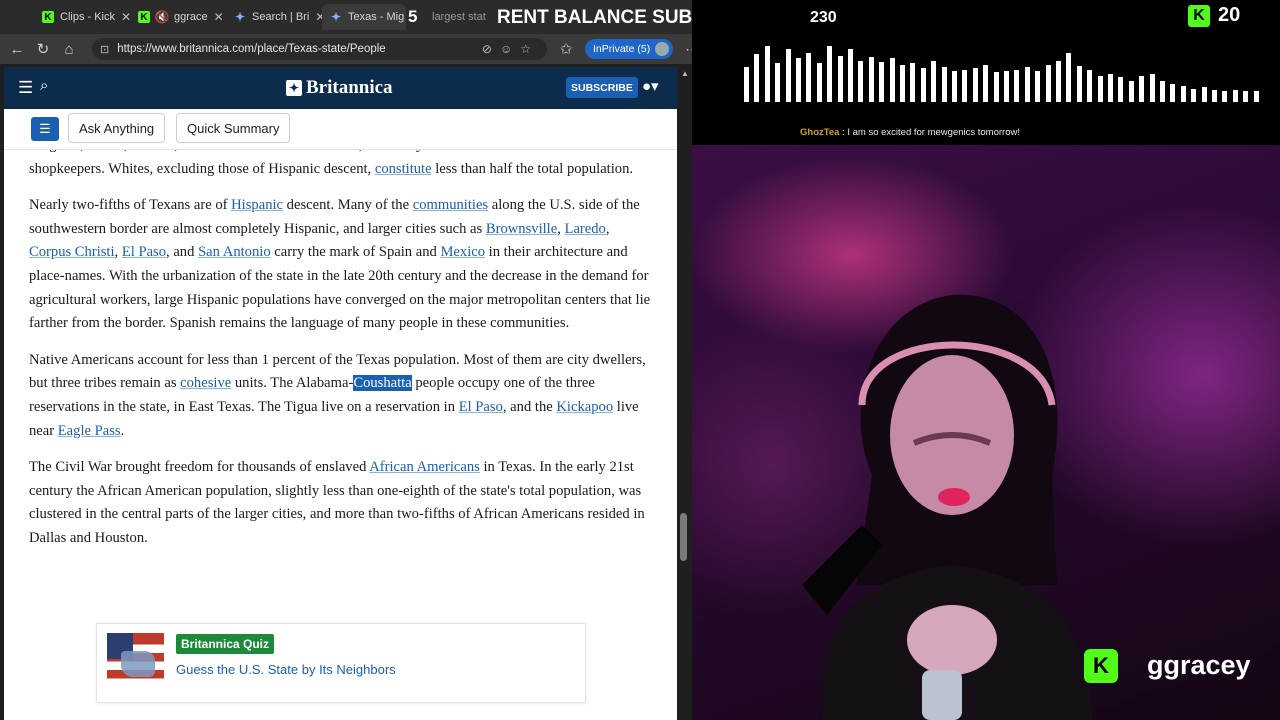 The width and height of the screenshot is (1280, 720). I want to click on text: Nearly two-fifths of Texans are of, so click(130, 205).